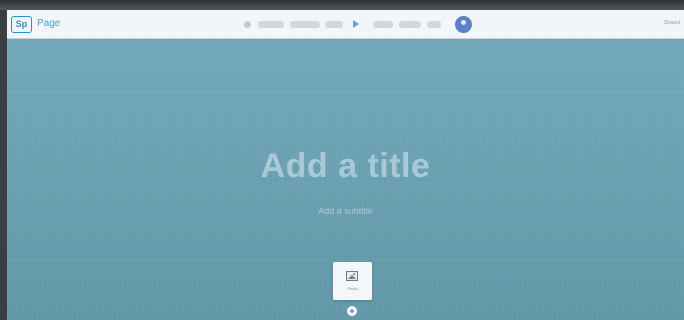 The image size is (684, 320). Describe the element at coordinates (21, 24) in the screenshot. I see `app-logo: Sp` at that location.